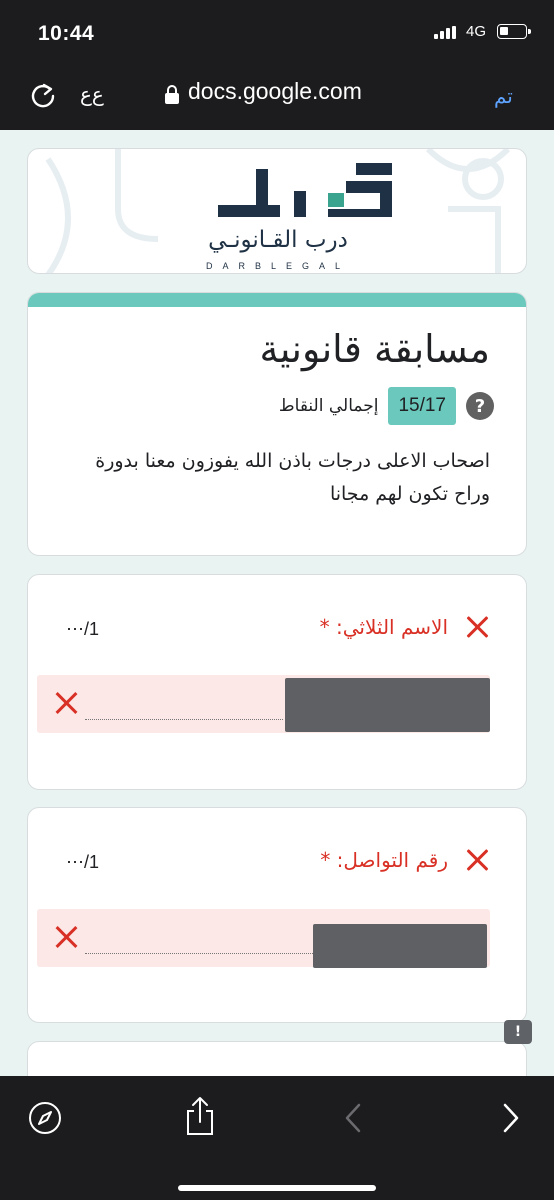 The image size is (554, 1200). Describe the element at coordinates (386, 406) in the screenshot. I see `total-score: إجمالي النقاط 15/17 ?` at that location.